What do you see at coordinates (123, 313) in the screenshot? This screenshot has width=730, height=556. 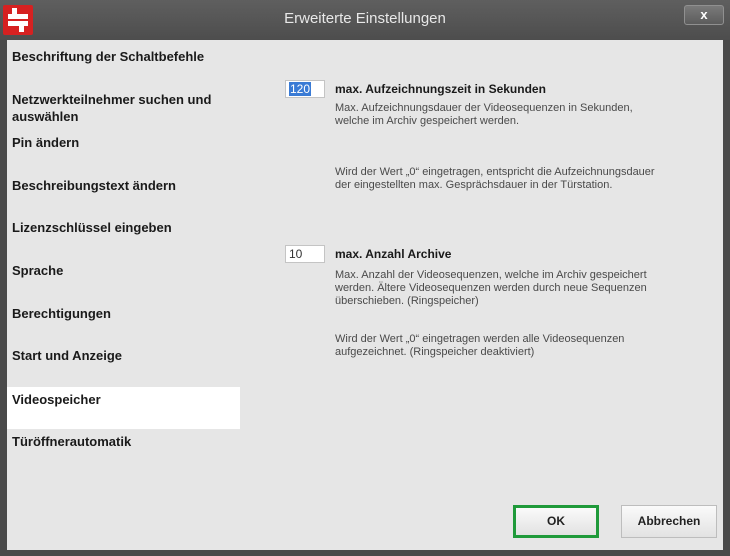 I see `sidebar-item-berechtigungen: Berechtigungen` at bounding box center [123, 313].